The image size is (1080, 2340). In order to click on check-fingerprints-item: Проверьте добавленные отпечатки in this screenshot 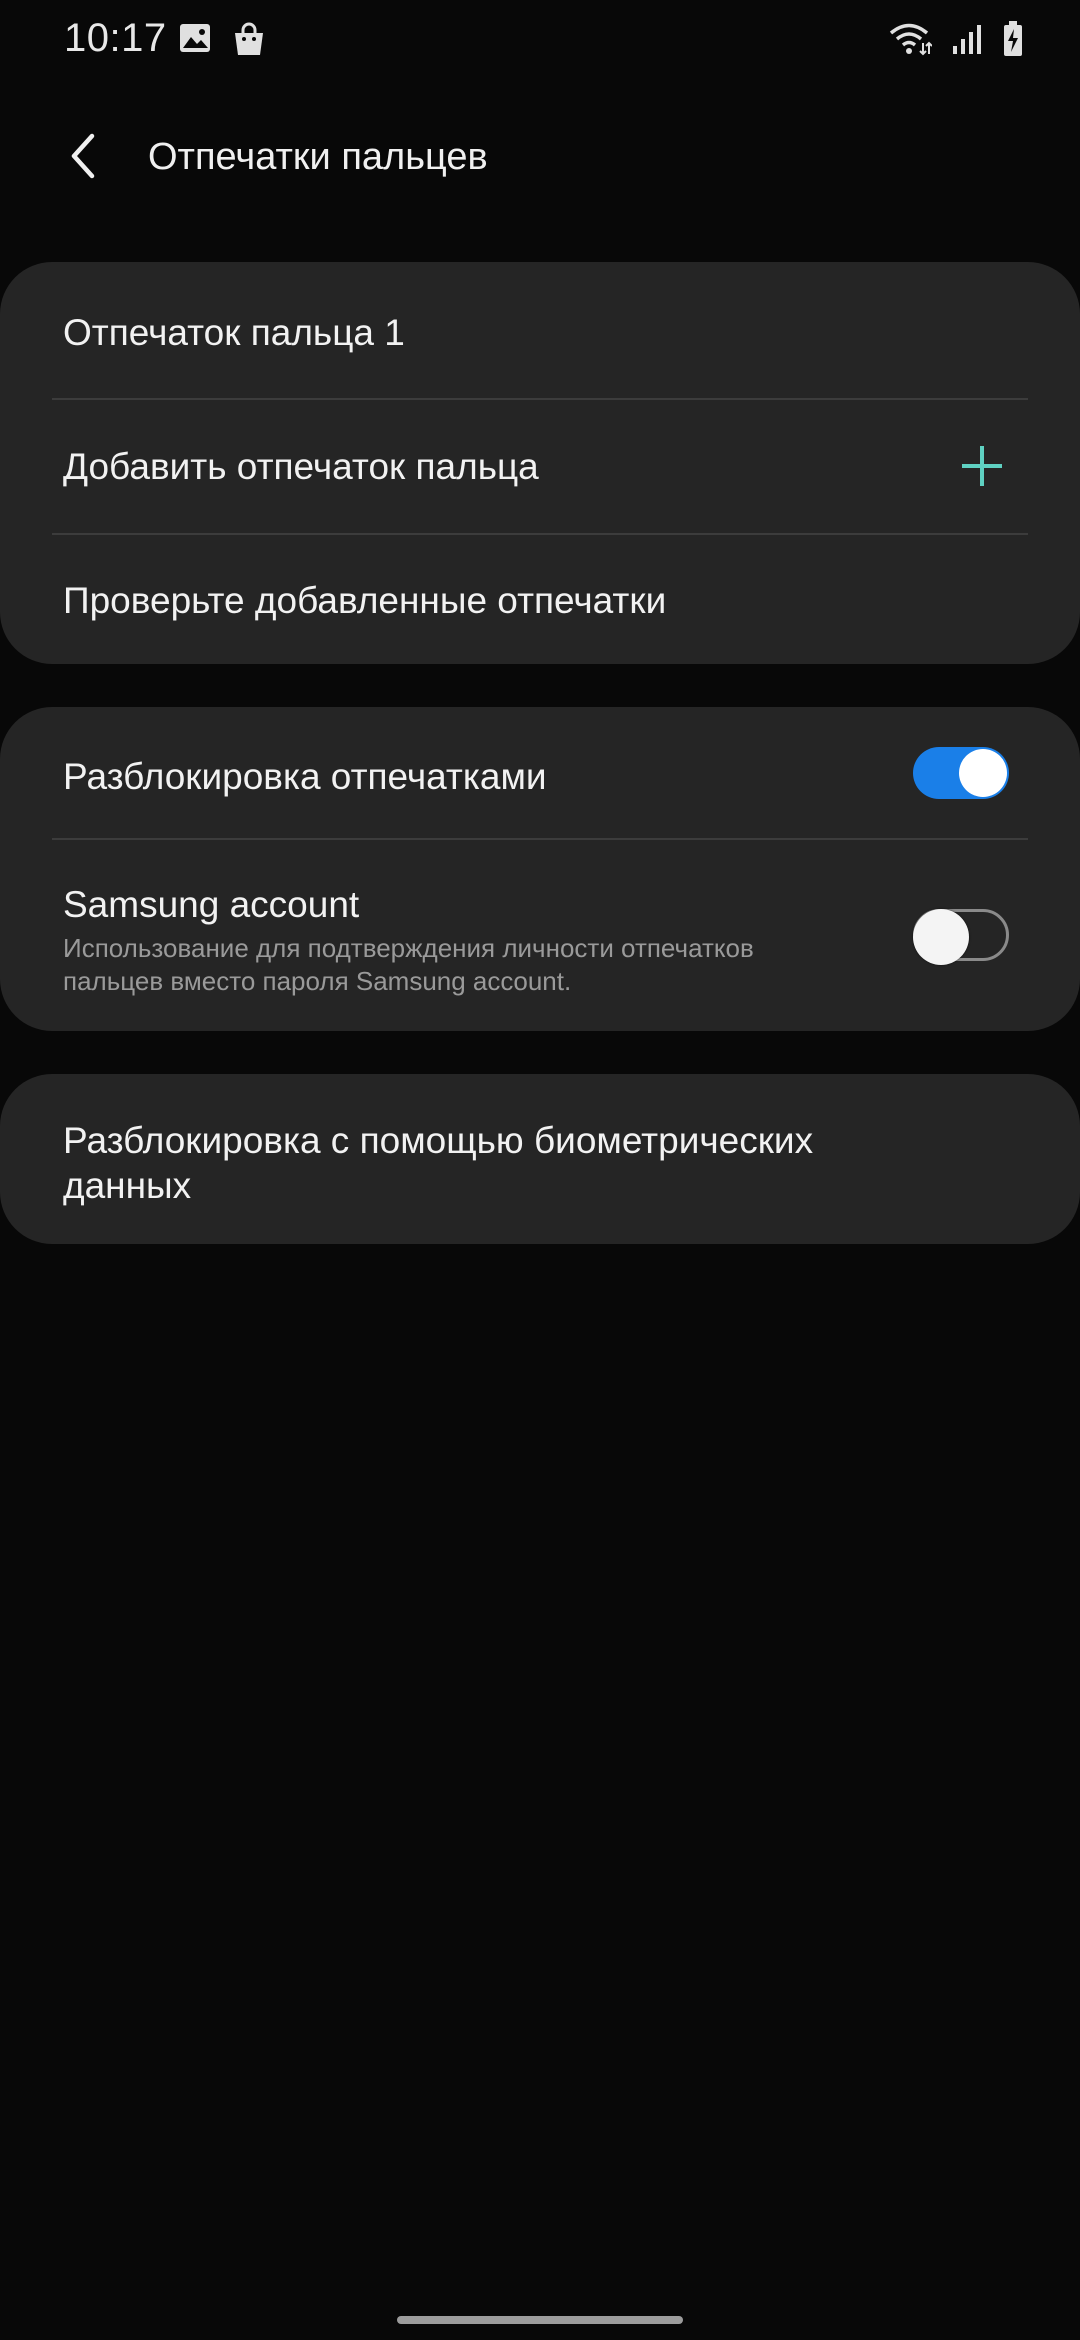, I will do `click(540, 599)`.